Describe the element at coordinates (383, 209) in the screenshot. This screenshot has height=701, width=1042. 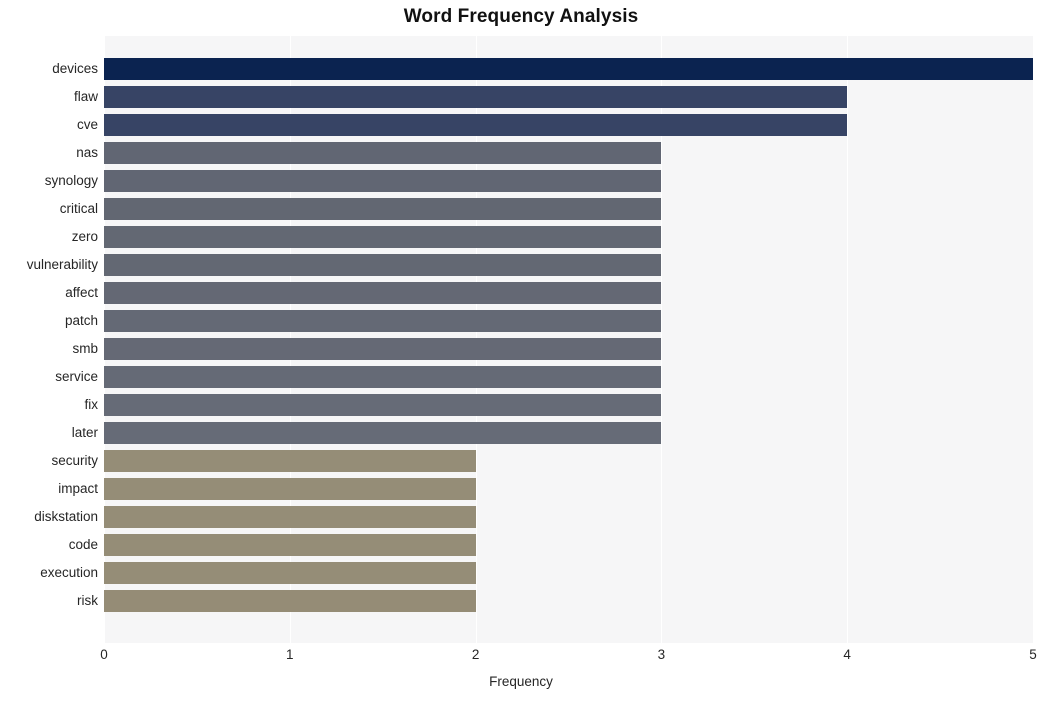
I see `bar-critical` at that location.